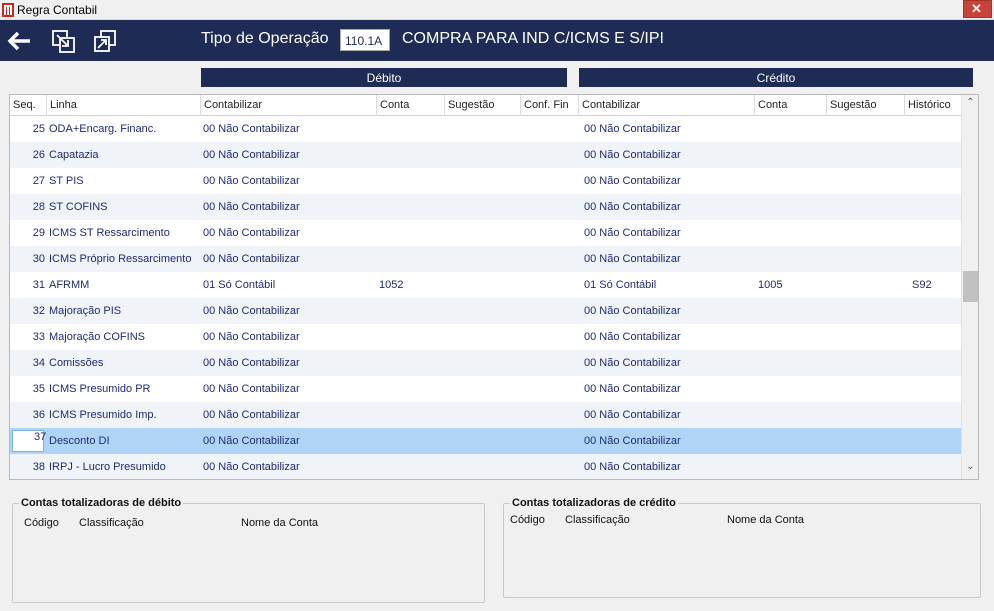 Image resolution: width=994 pixels, height=611 pixels. I want to click on col-header-seq: Seq., so click(28, 105).